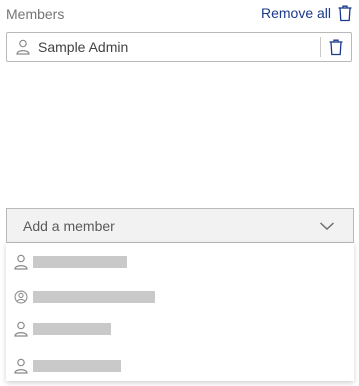 Image resolution: width=359 pixels, height=386 pixels. What do you see at coordinates (83, 47) in the screenshot?
I see `member-name: Sample Admin` at bounding box center [83, 47].